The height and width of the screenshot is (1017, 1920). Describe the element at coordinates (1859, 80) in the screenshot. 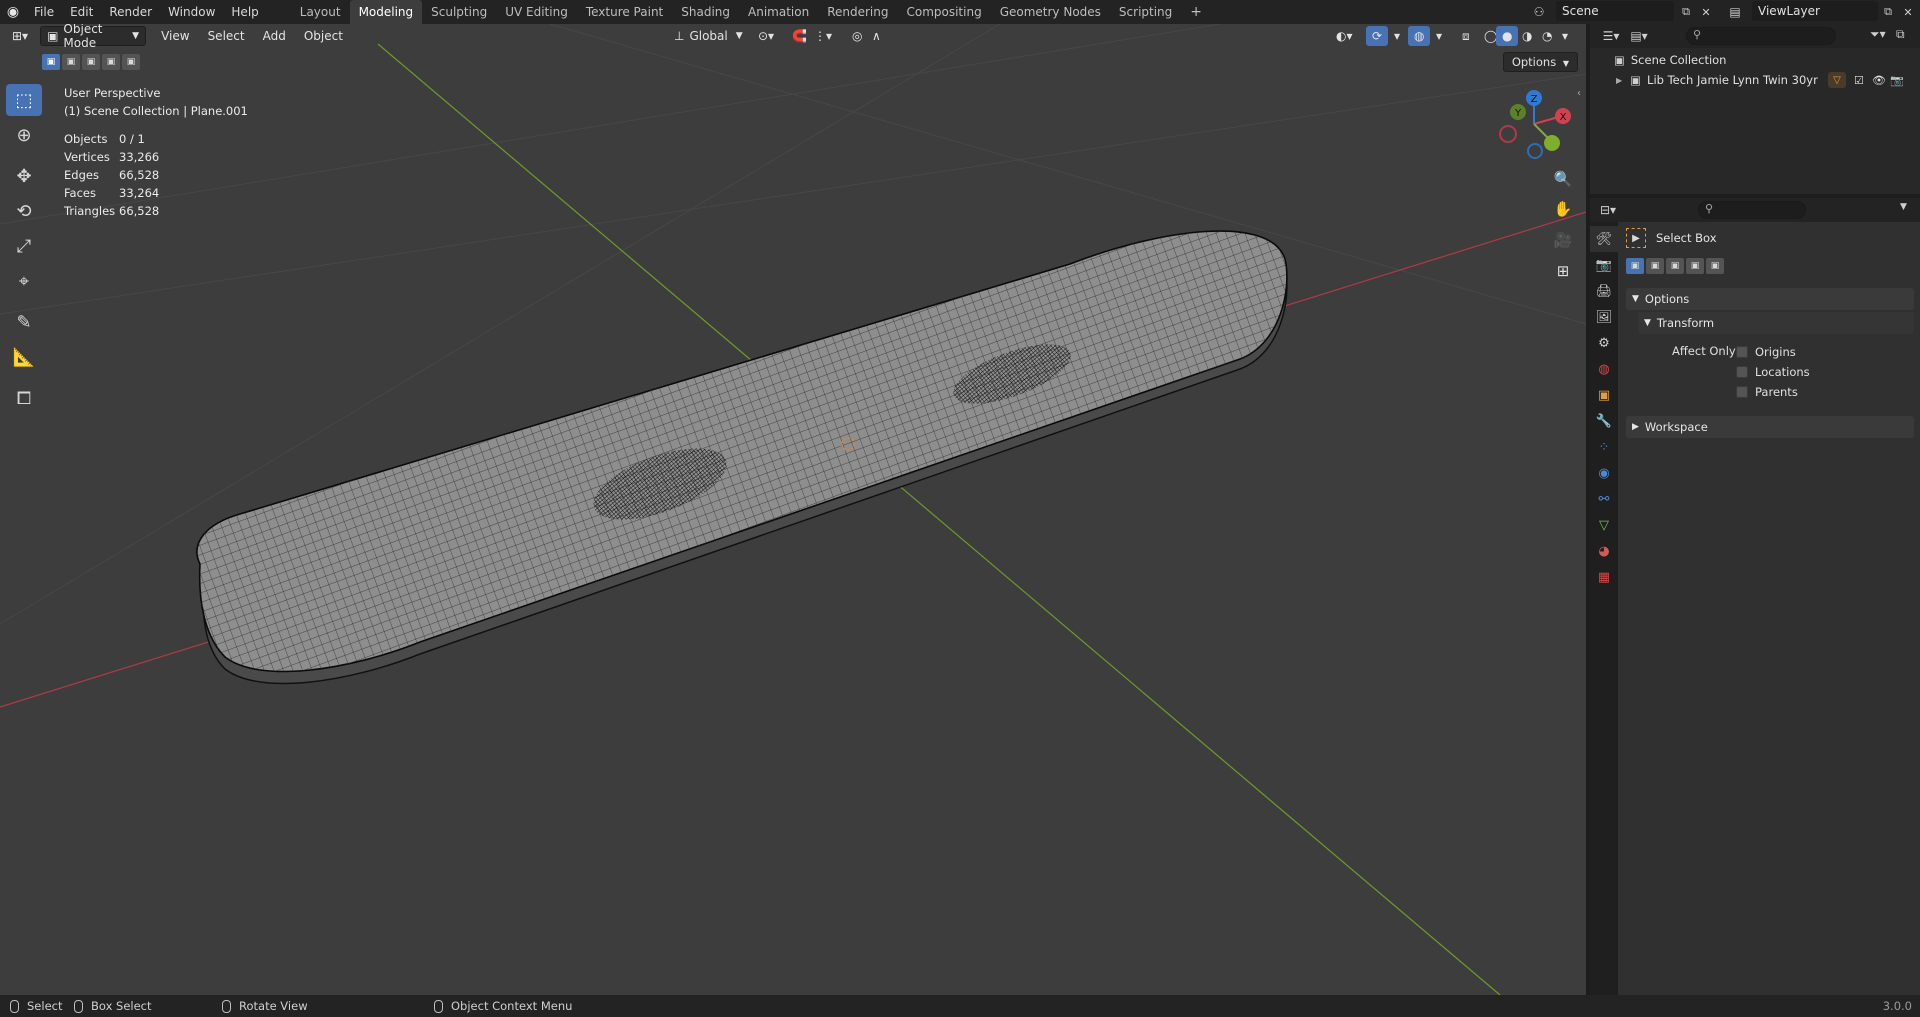

I see `exclude-checkbox-icon: ☑` at that location.